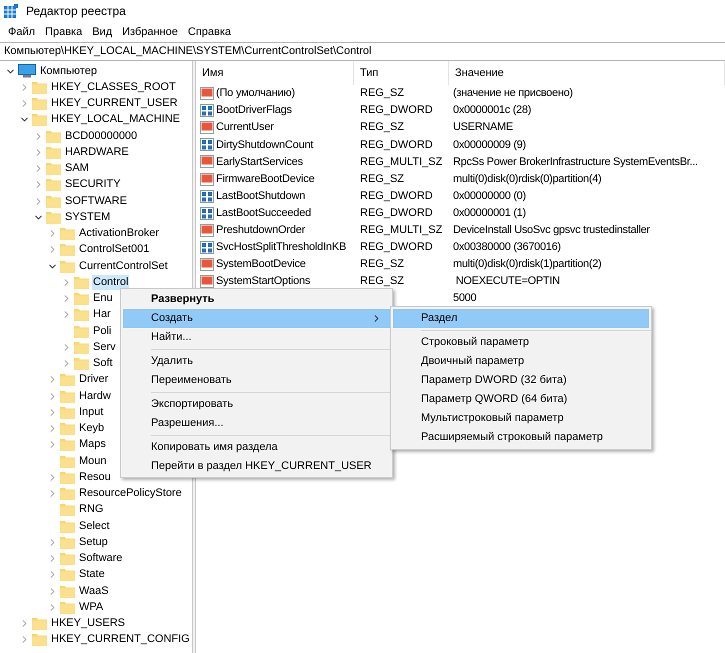 The height and width of the screenshot is (653, 725). I want to click on tree-item: Driver, so click(94, 380).